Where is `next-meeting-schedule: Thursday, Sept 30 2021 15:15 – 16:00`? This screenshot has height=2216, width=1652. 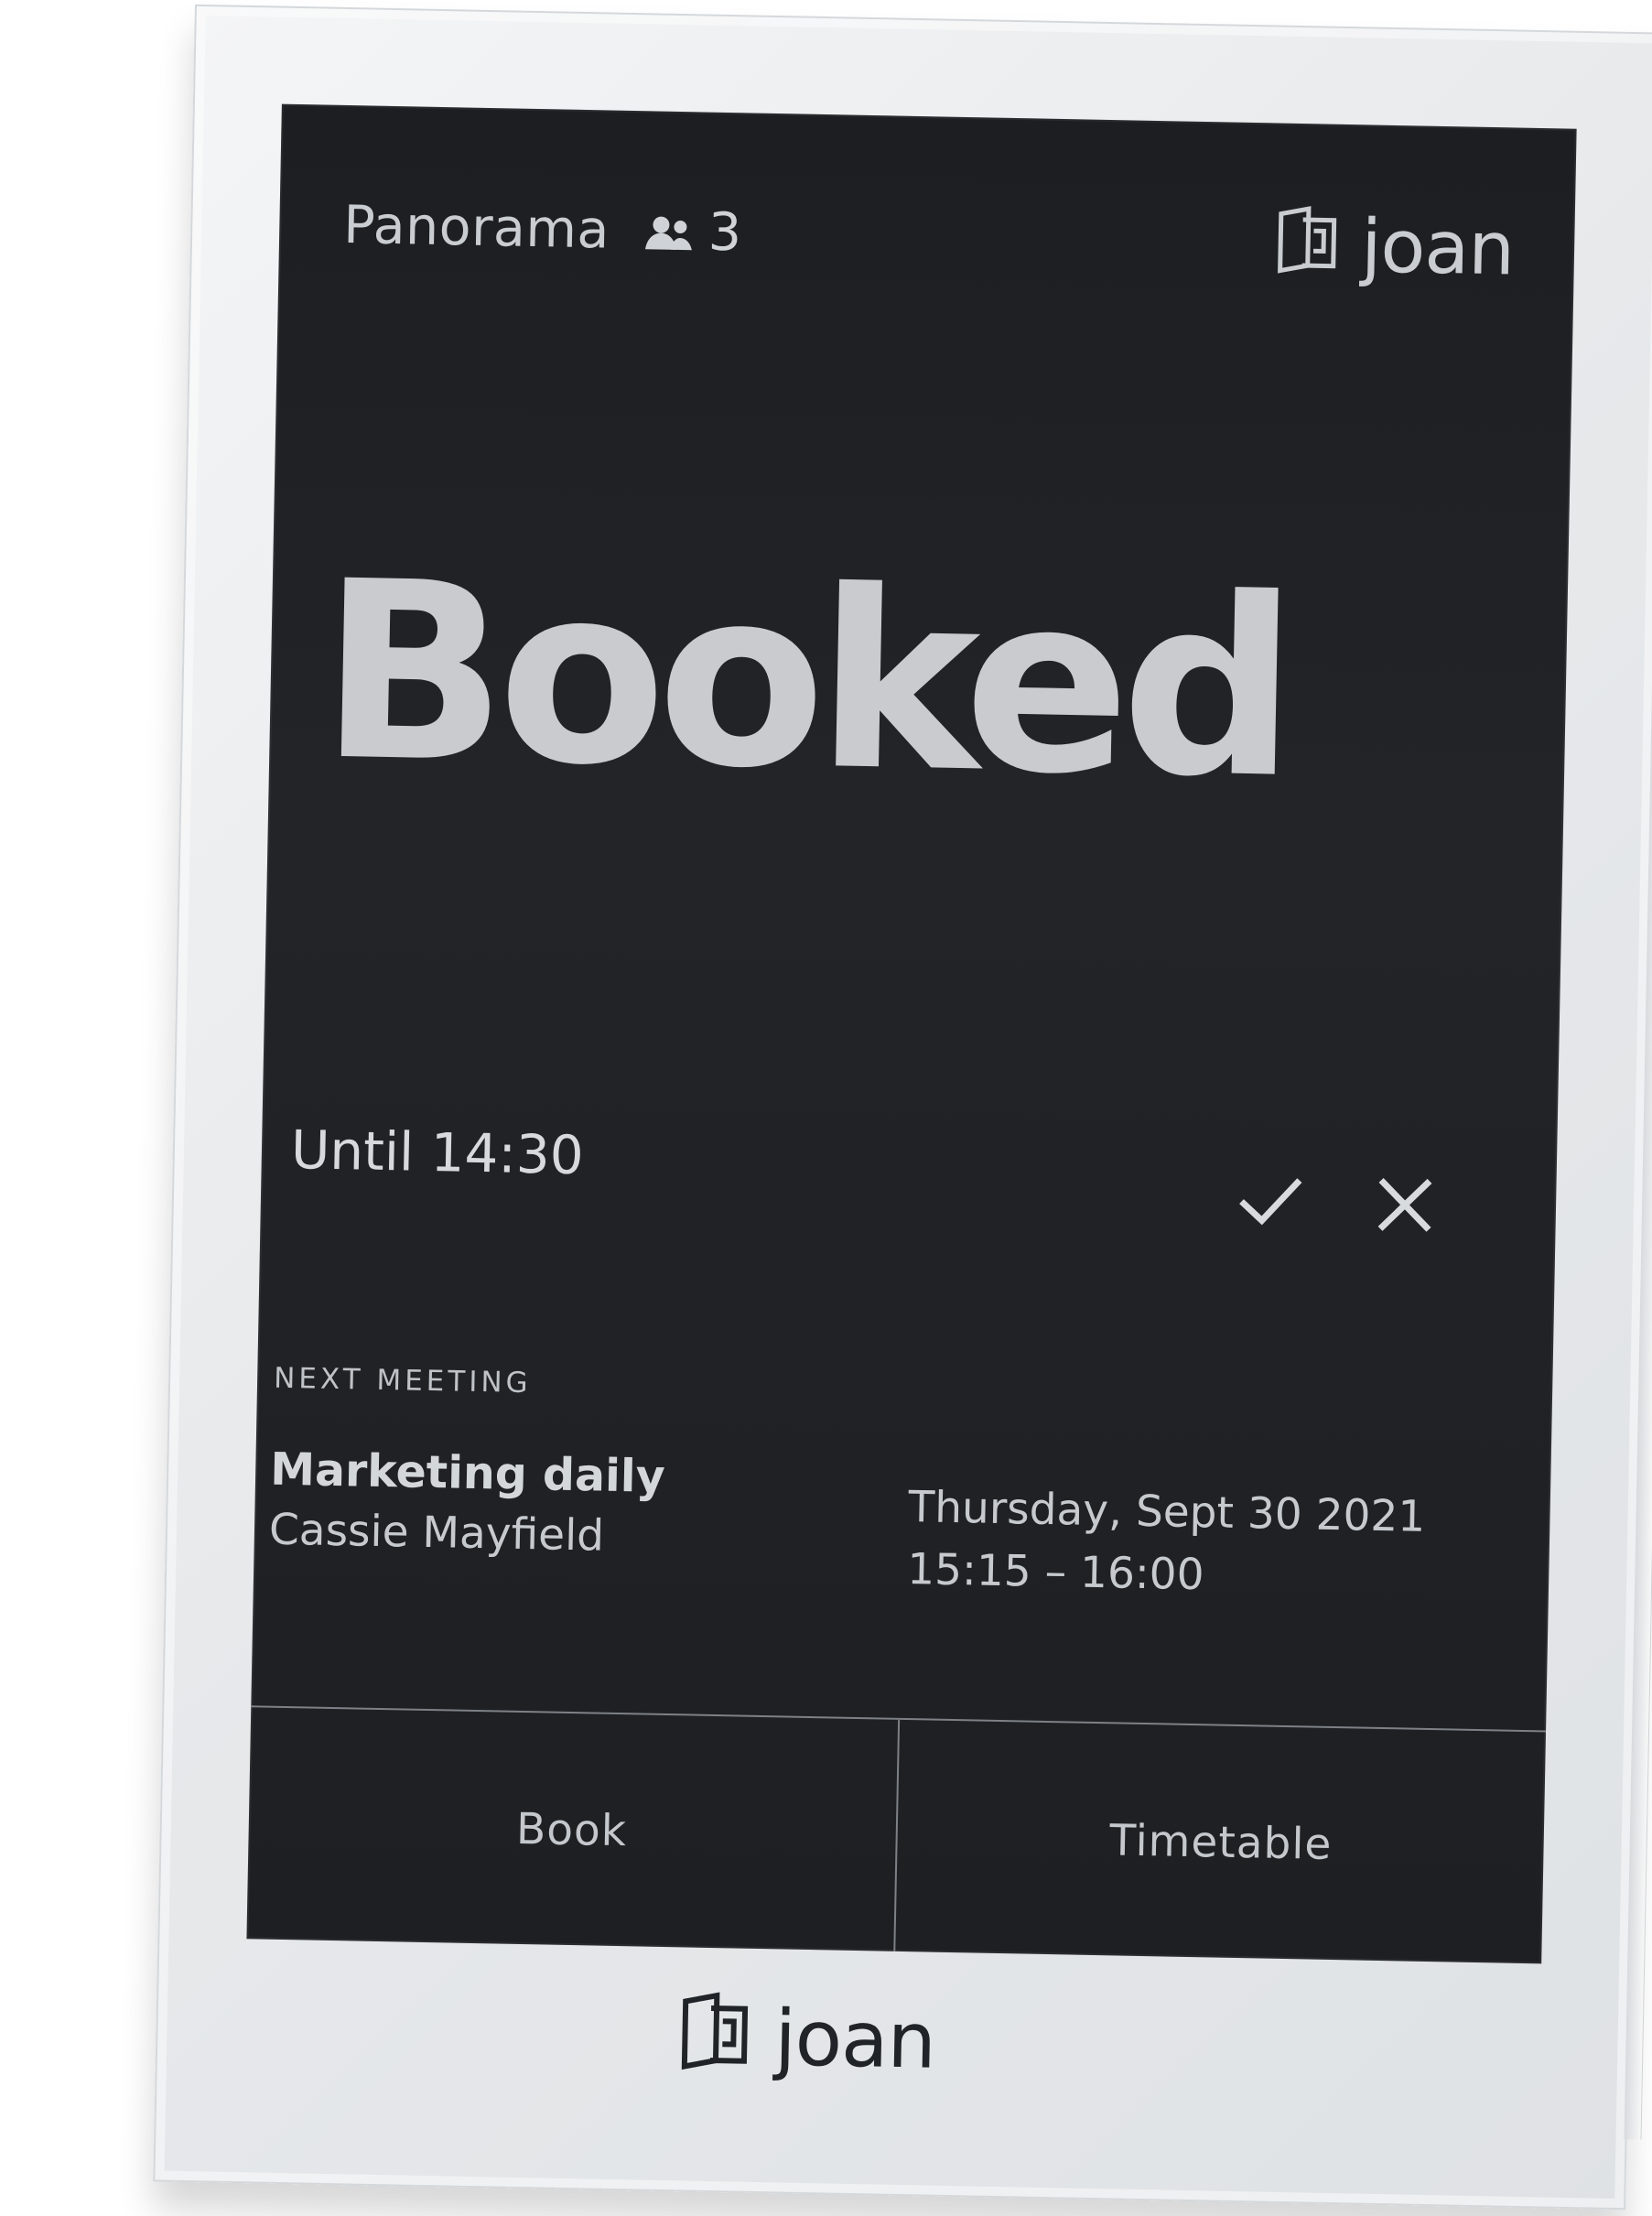
next-meeting-schedule: Thursday, Sept 30 2021 15:15 – 16:00 is located at coordinates (1166, 1543).